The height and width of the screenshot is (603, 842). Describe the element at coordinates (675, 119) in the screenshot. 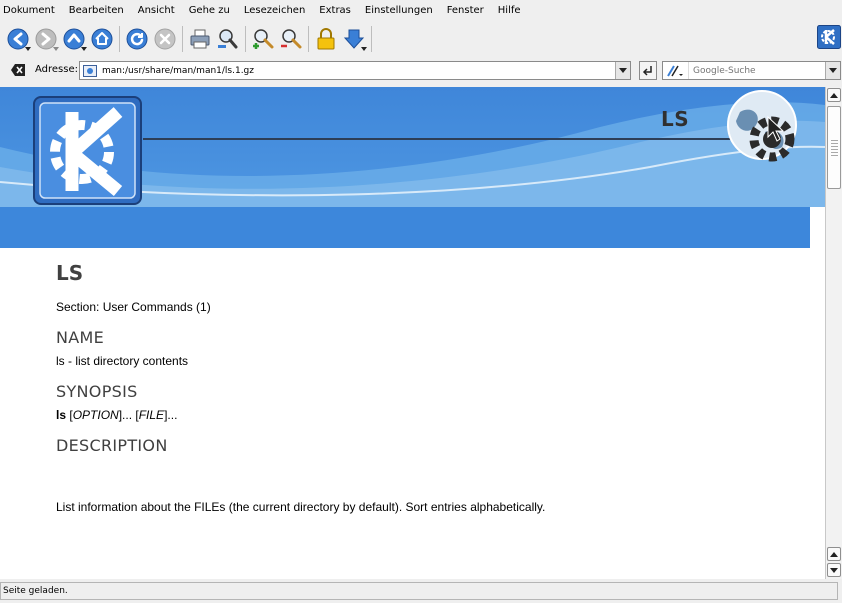

I see `banner-title: LS` at that location.